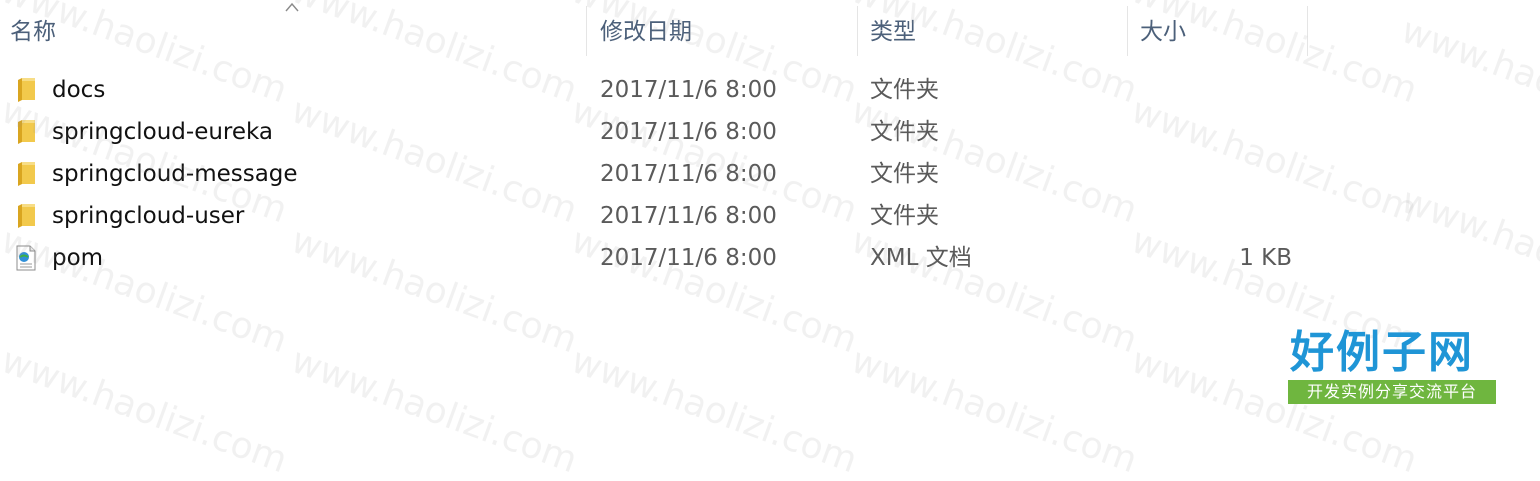 This screenshot has width=1540, height=481. I want to click on logo-subtitle: 开发实例分享交流平台, so click(1392, 392).